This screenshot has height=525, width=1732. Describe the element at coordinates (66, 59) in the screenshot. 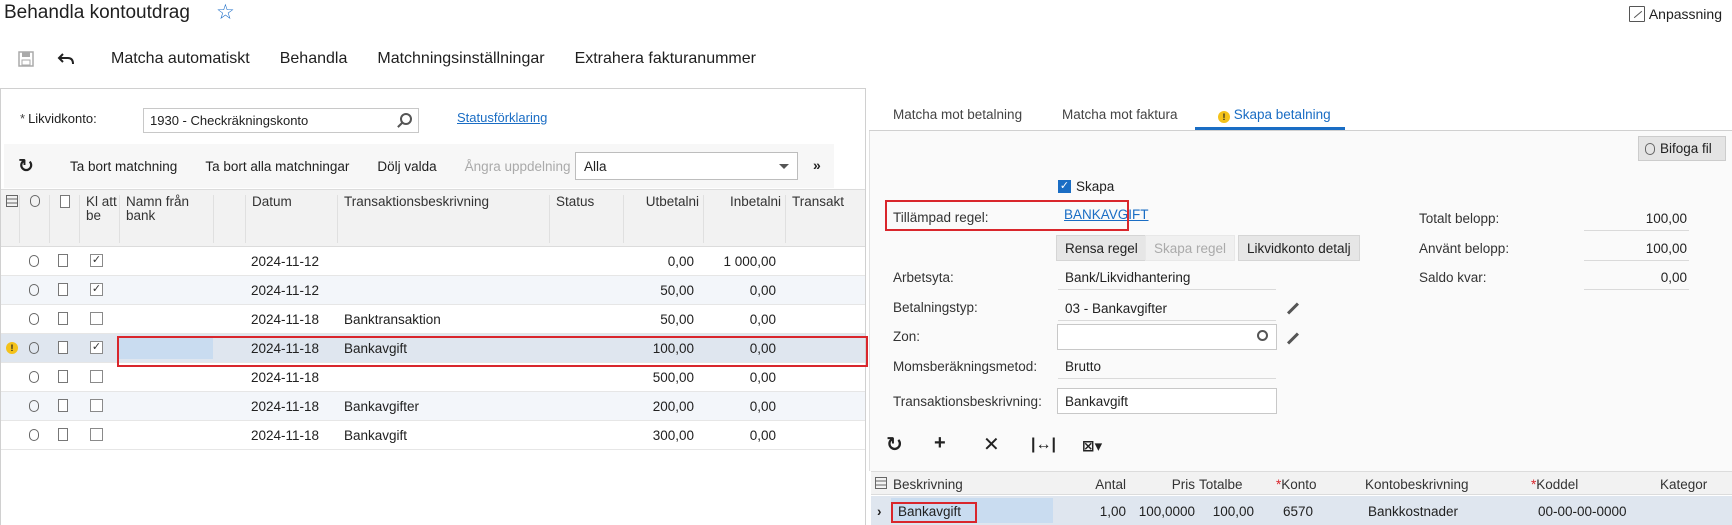

I see `undo-icon` at that location.